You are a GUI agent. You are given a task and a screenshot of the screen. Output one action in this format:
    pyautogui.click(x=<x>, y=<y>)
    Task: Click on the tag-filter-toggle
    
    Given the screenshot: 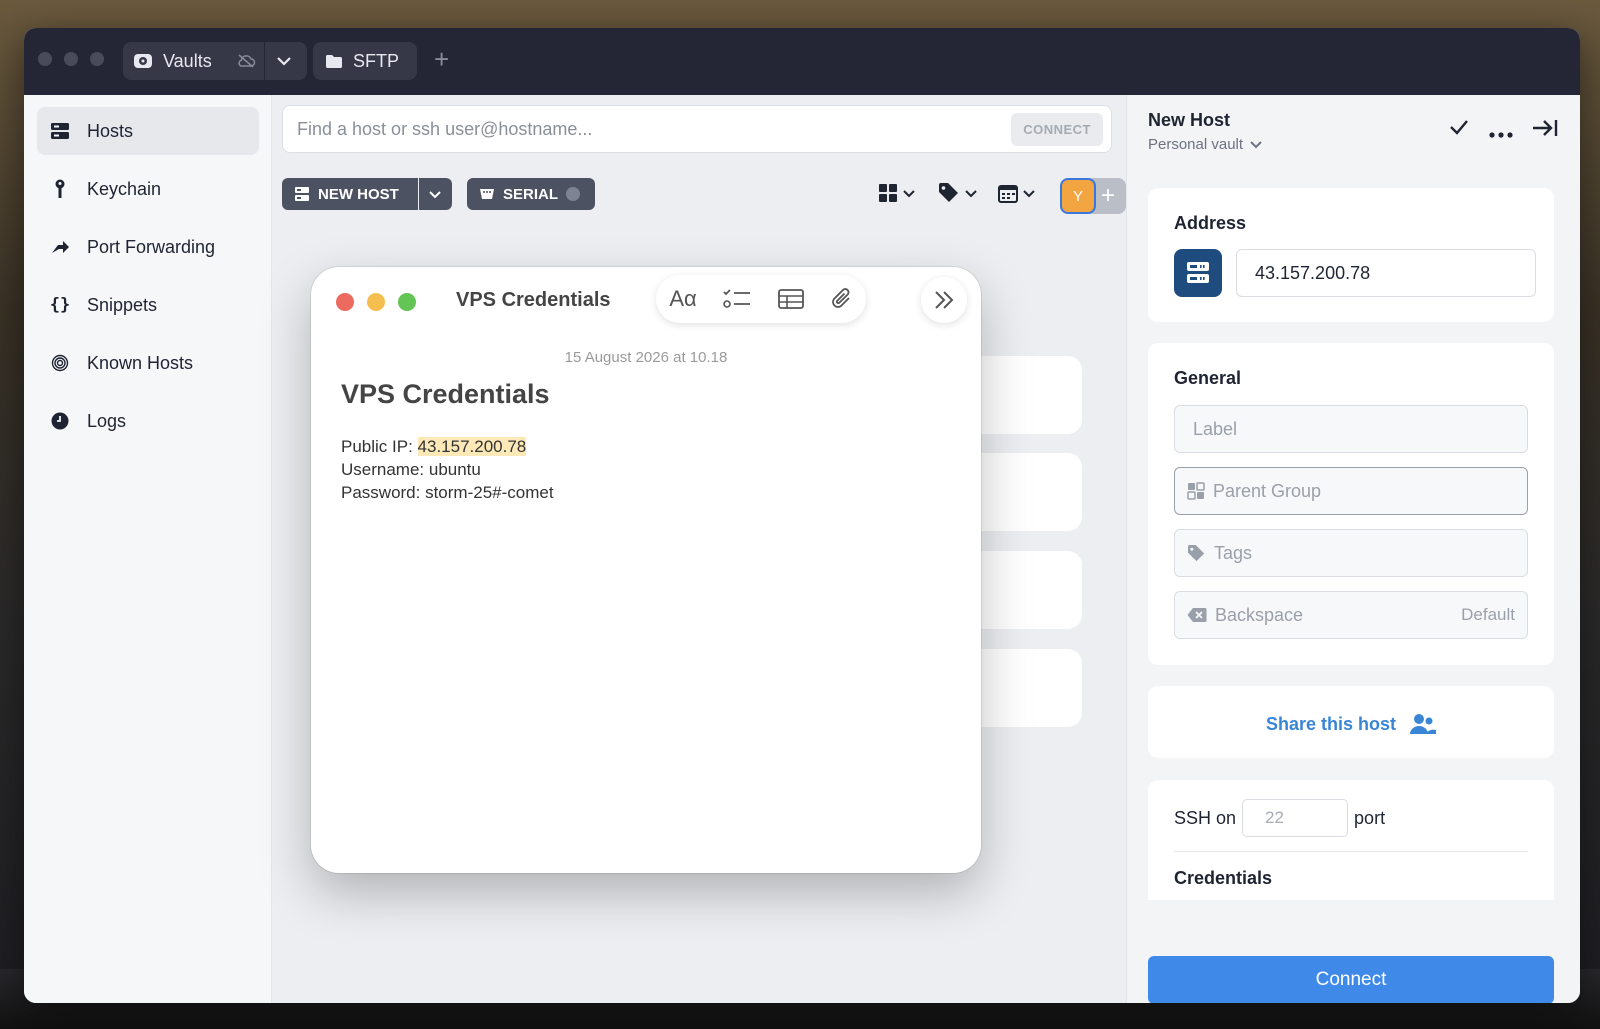 What is the action you would take?
    pyautogui.click(x=958, y=193)
    